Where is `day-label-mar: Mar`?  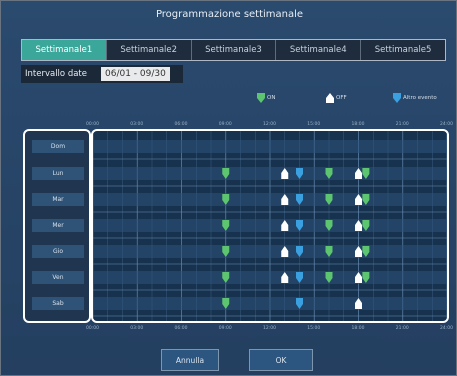
day-label-mar: Mar is located at coordinates (58, 199).